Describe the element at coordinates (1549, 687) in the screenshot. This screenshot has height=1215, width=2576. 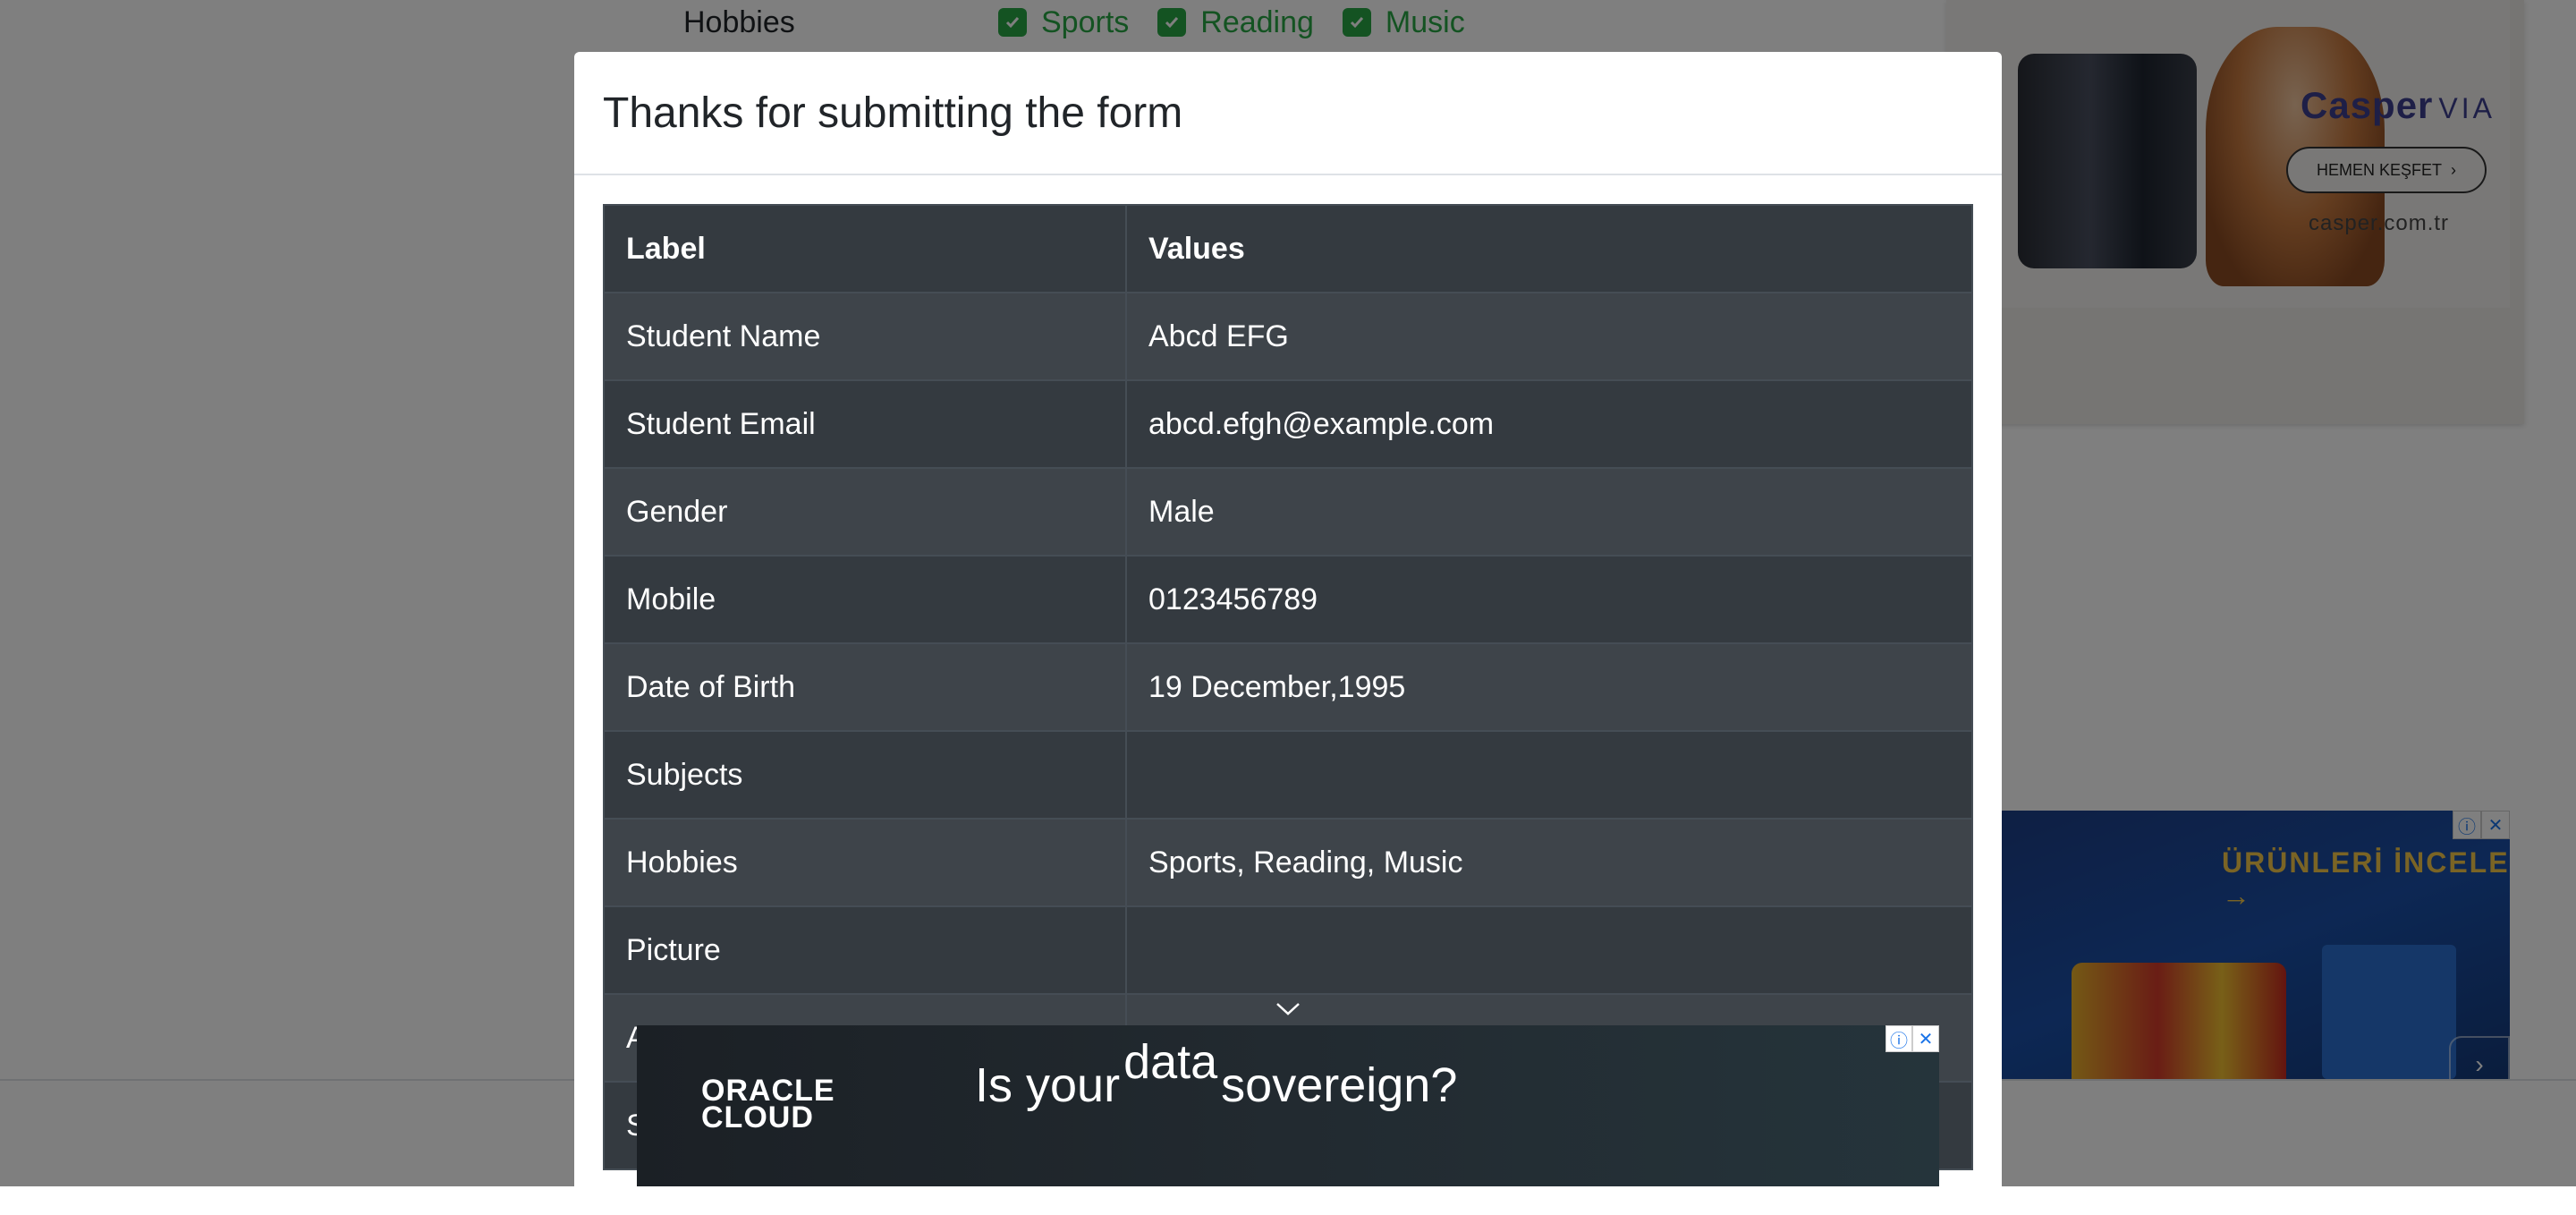
I see `row-value: 19 December,1995` at that location.